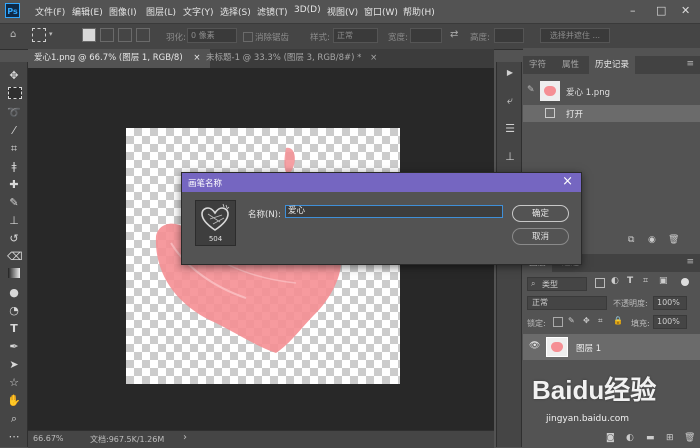 Image resolution: width=700 pixels, height=448 pixels. Describe the element at coordinates (611, 113) in the screenshot. I see `history-state-row: 打开` at that location.